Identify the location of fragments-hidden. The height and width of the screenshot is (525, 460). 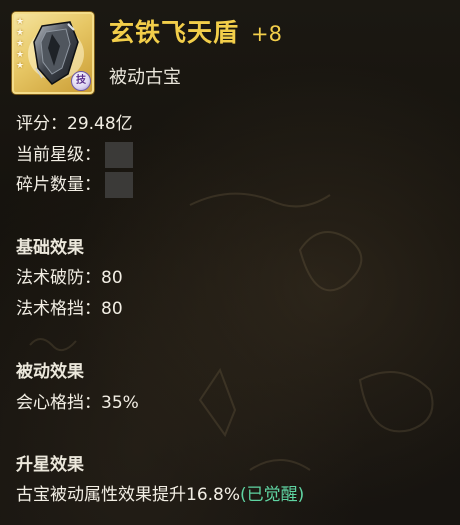
(119, 185).